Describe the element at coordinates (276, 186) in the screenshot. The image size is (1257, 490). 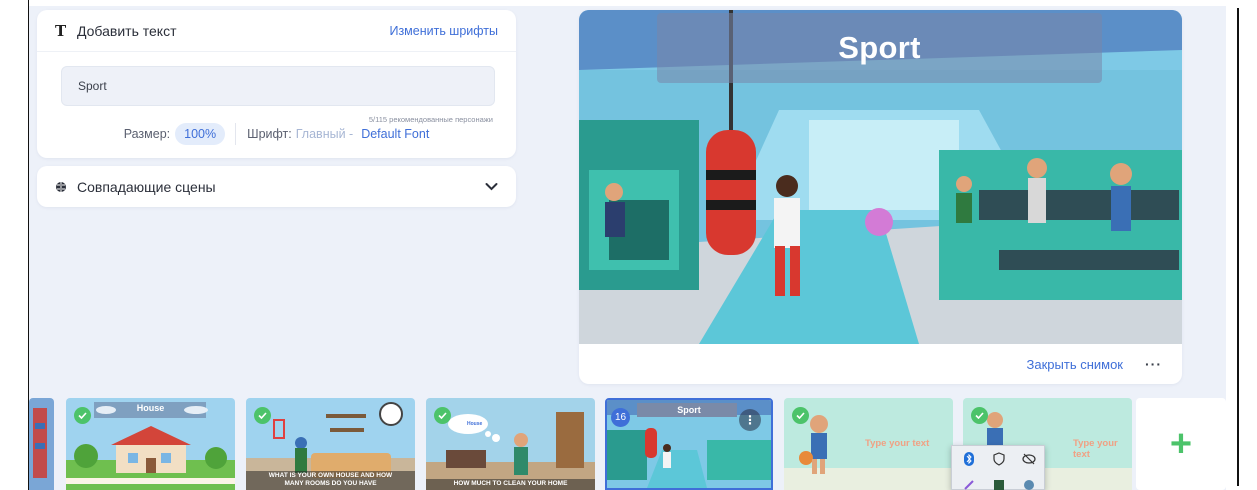
I see `matching-scenes-toggle: Совпадающие сцены` at that location.